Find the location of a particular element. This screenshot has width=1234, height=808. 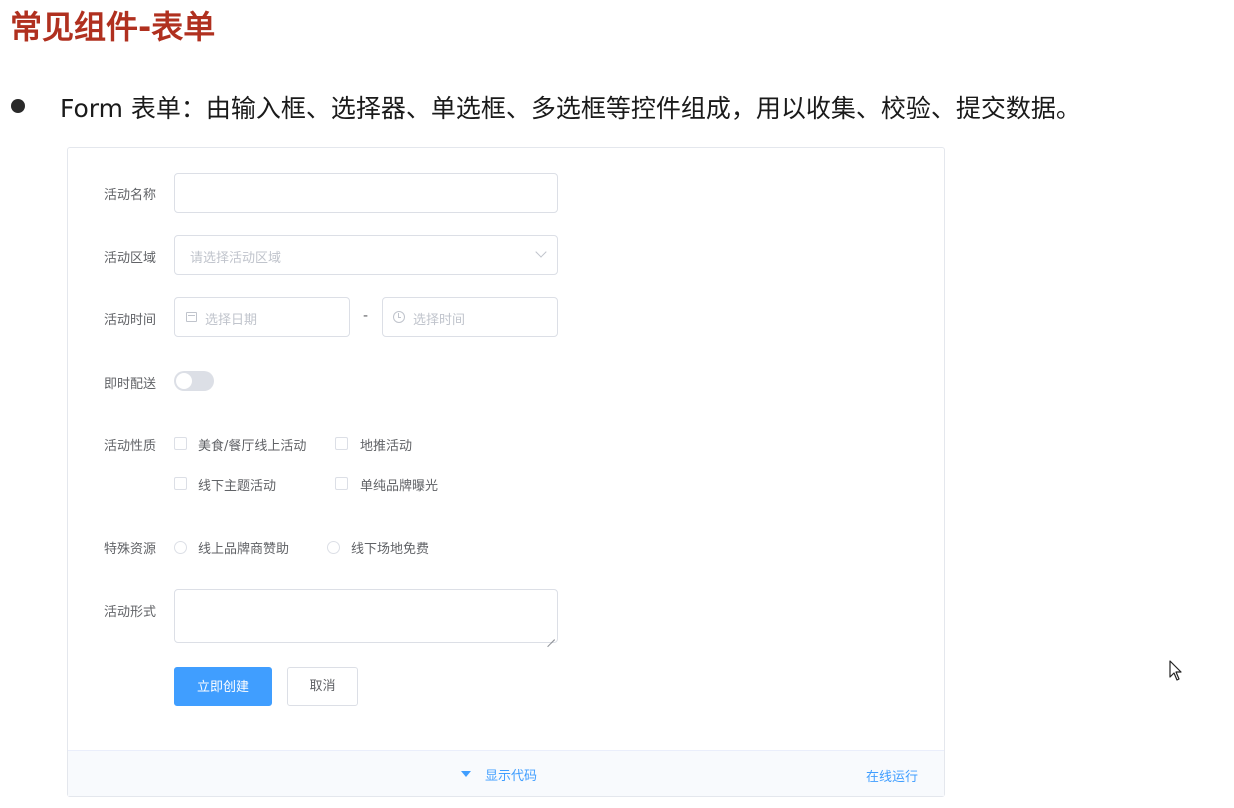

run-online-link: 在线运行 is located at coordinates (892, 775).